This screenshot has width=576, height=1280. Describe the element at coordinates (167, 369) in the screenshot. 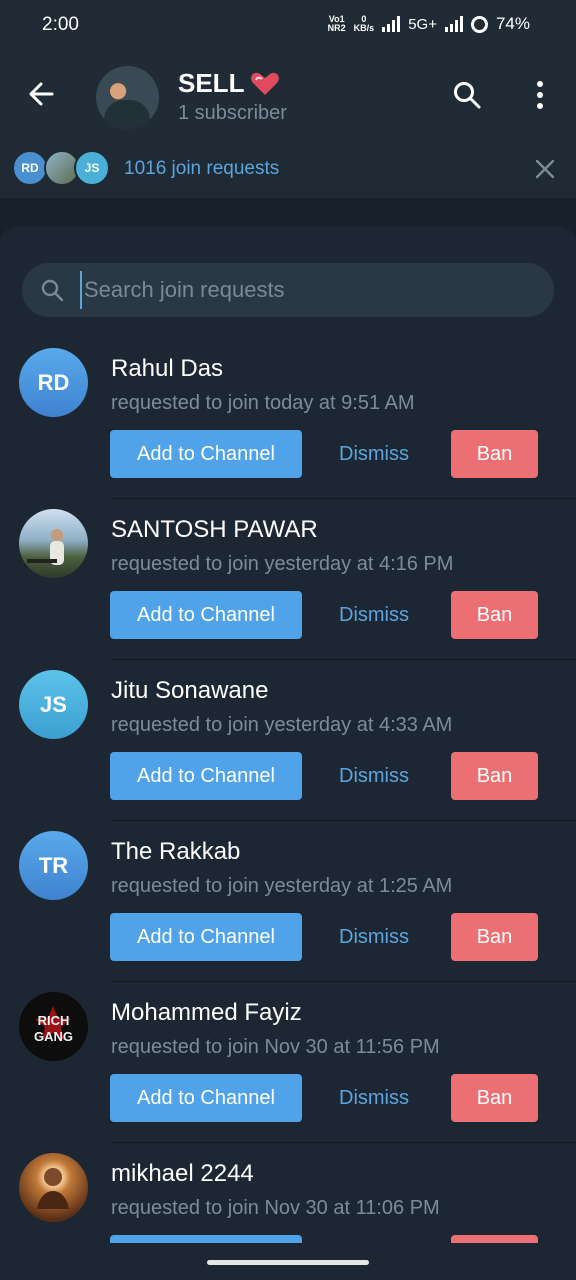

I see `requester-name: Rahul Das` at that location.